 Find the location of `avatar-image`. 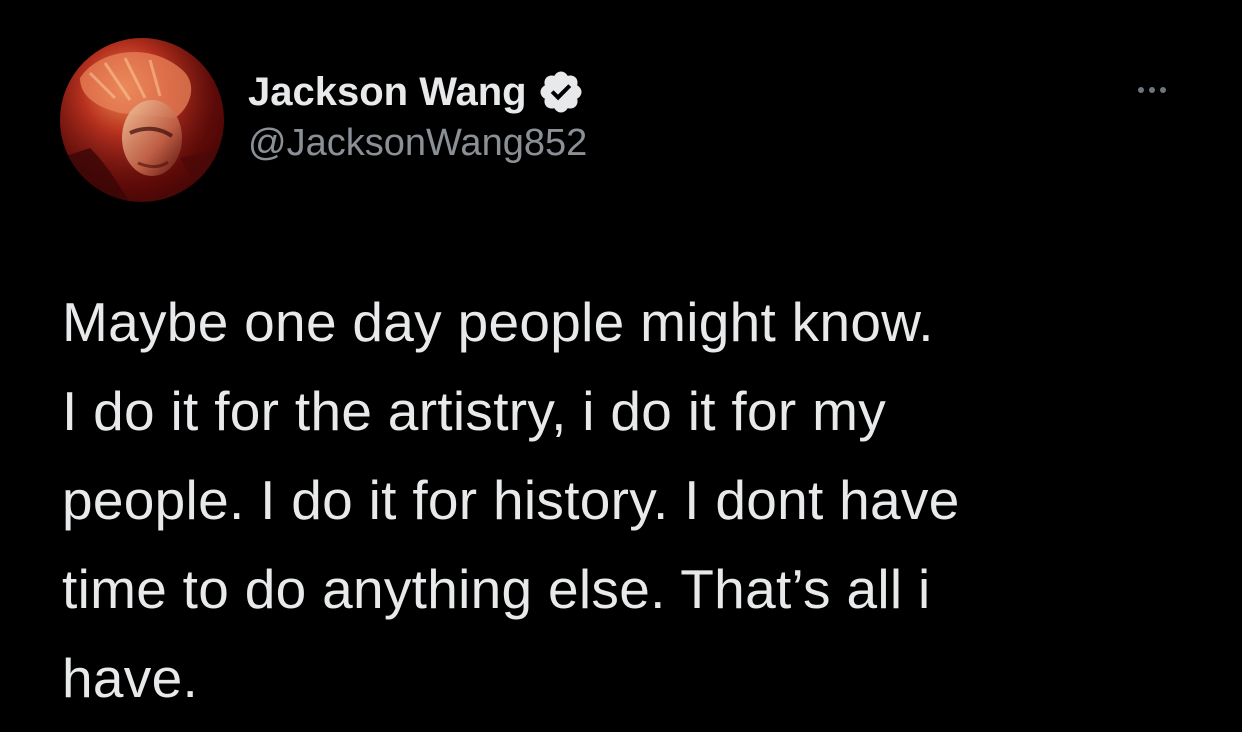

avatar-image is located at coordinates (142, 120).